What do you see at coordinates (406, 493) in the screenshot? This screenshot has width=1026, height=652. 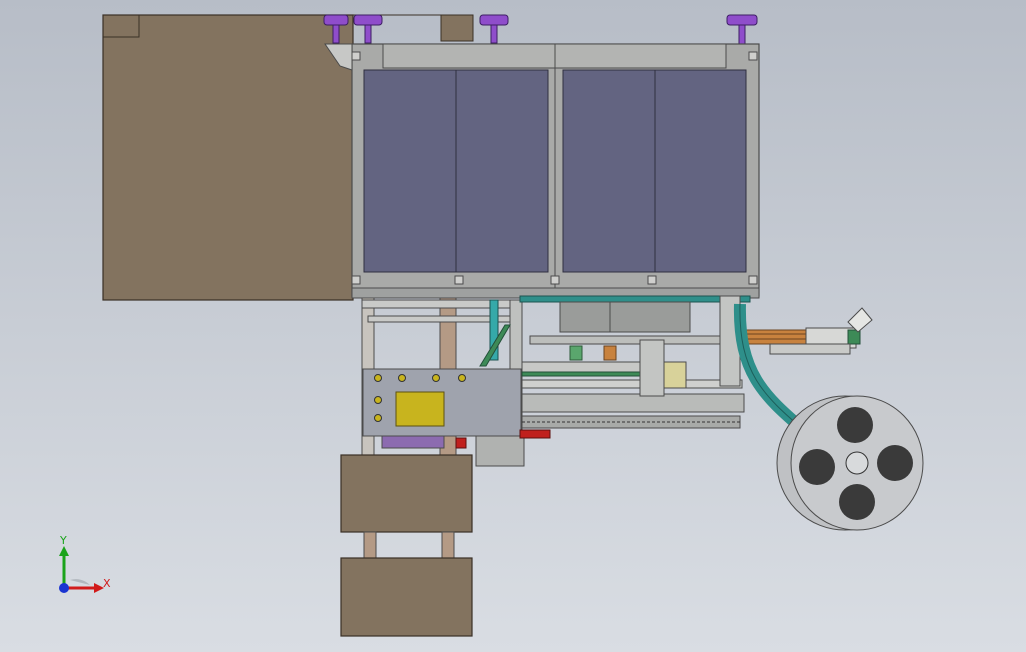 I see `lower-cabinet-upper` at bounding box center [406, 493].